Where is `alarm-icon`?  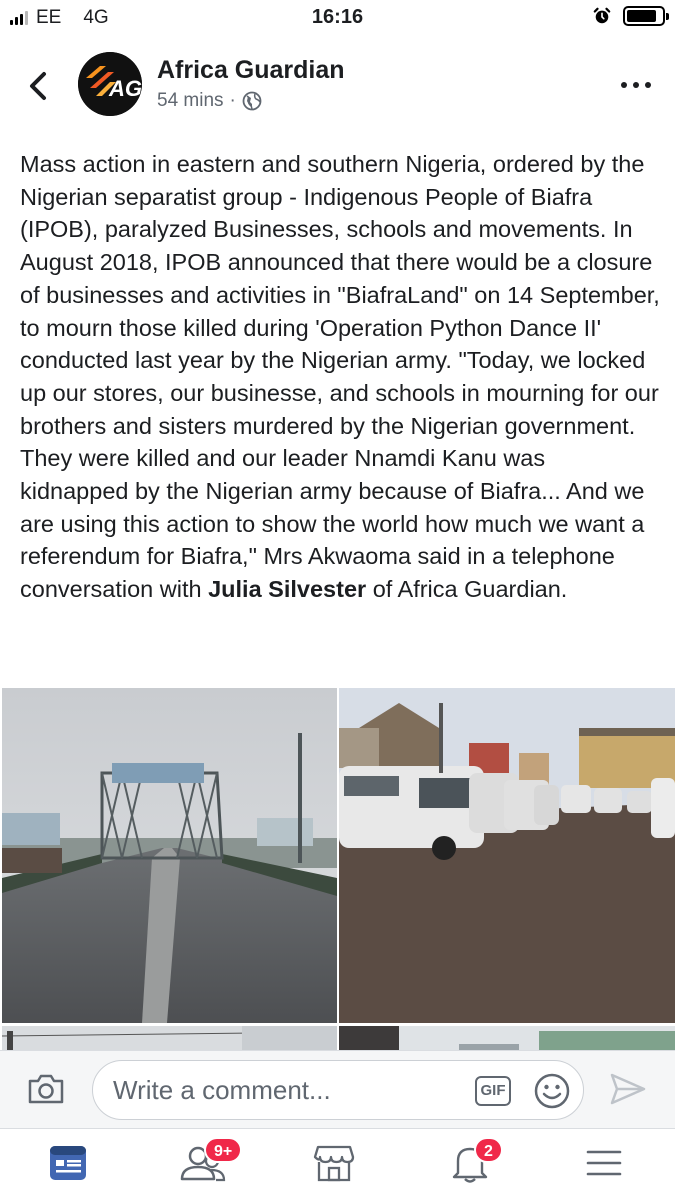
alarm-icon is located at coordinates (602, 15).